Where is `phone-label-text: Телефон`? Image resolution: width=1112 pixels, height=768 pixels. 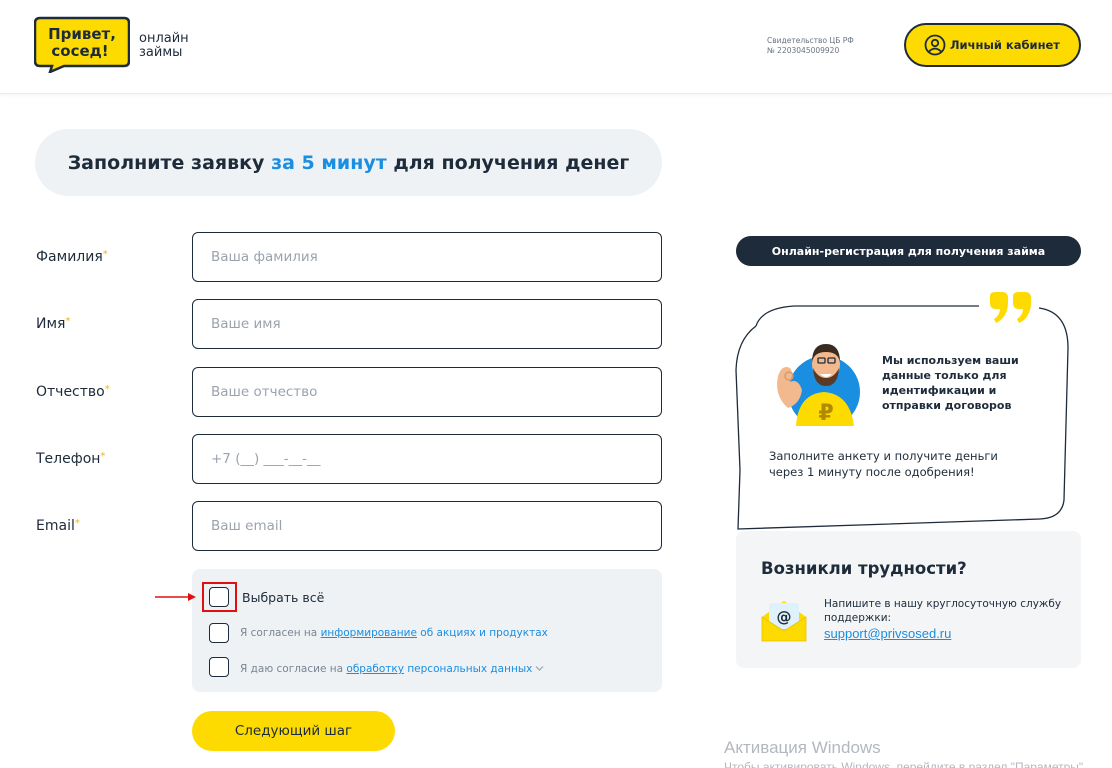 phone-label-text: Телефон is located at coordinates (68, 459).